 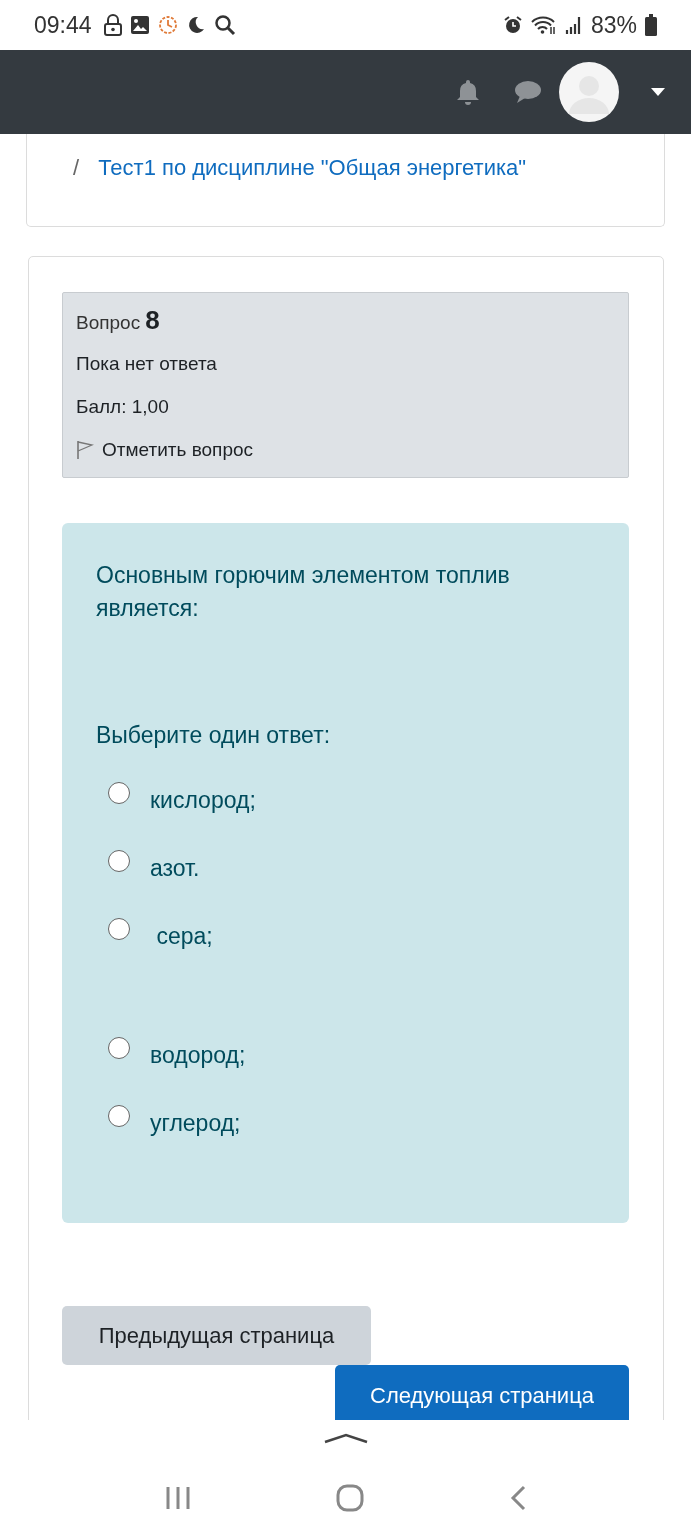 What do you see at coordinates (216, 1335) in the screenshot?
I see `previous-page-button: Предыдущая страница` at bounding box center [216, 1335].